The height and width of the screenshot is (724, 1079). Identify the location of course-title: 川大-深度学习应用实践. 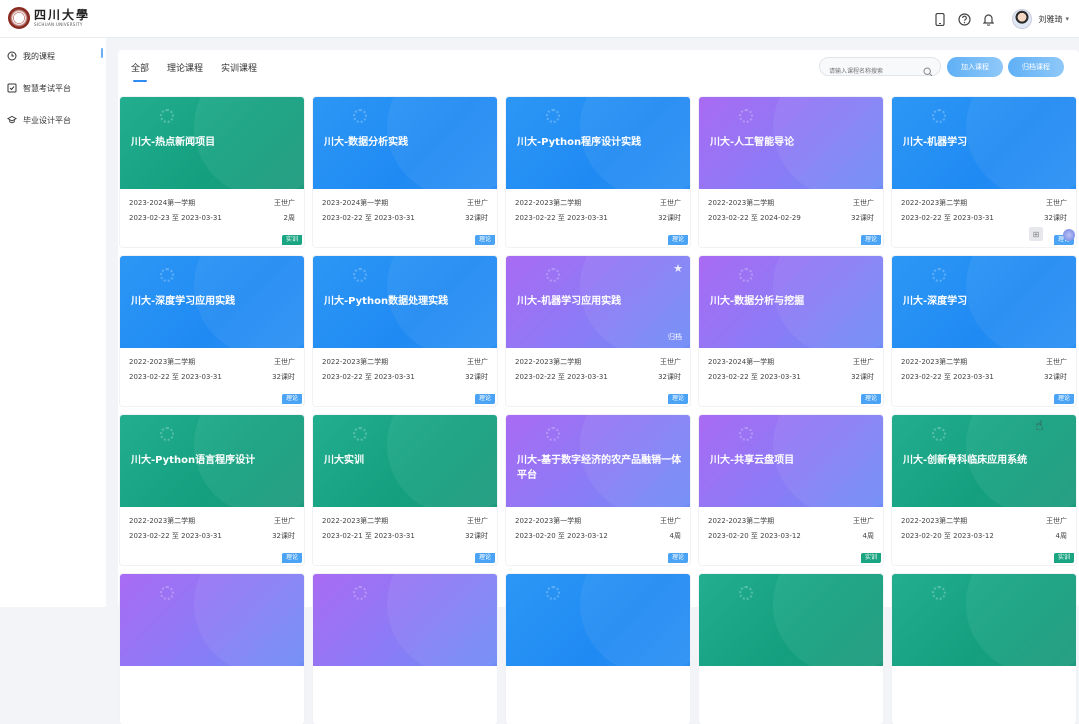
(183, 301).